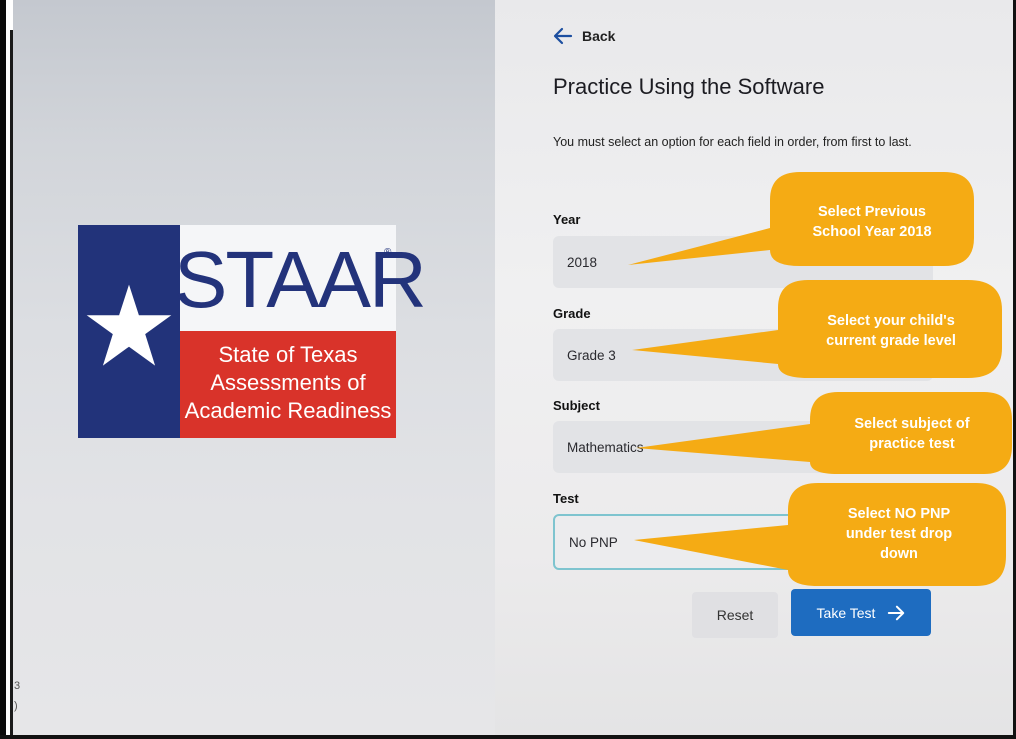 The height and width of the screenshot is (739, 1016). What do you see at coordinates (872, 212) in the screenshot?
I see `callout-line: Select Previous` at bounding box center [872, 212].